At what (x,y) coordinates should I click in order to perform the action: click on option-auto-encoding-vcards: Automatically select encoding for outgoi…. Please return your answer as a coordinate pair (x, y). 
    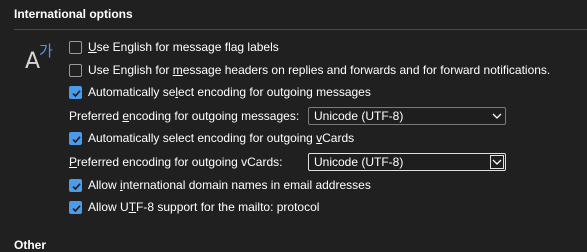
    Looking at the image, I should click on (211, 138).